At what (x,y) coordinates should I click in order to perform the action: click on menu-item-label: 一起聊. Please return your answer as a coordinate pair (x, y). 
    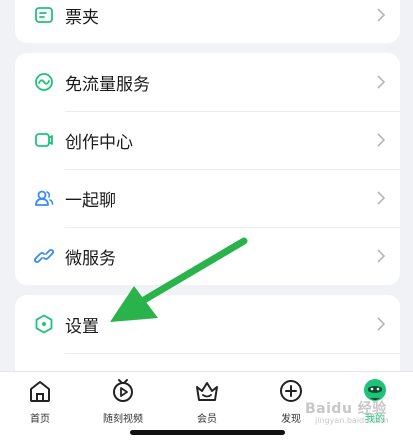
    Looking at the image, I should click on (90, 200).